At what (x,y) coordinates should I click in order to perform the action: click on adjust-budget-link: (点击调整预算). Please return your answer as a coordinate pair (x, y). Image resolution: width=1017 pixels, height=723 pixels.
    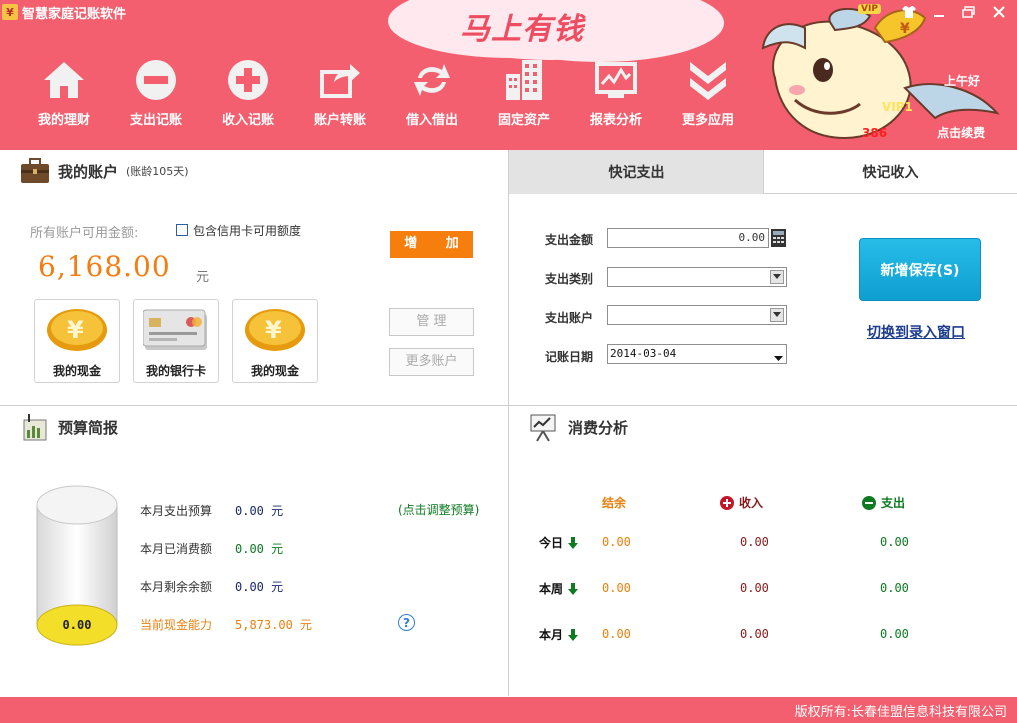
    Looking at the image, I should click on (438, 509).